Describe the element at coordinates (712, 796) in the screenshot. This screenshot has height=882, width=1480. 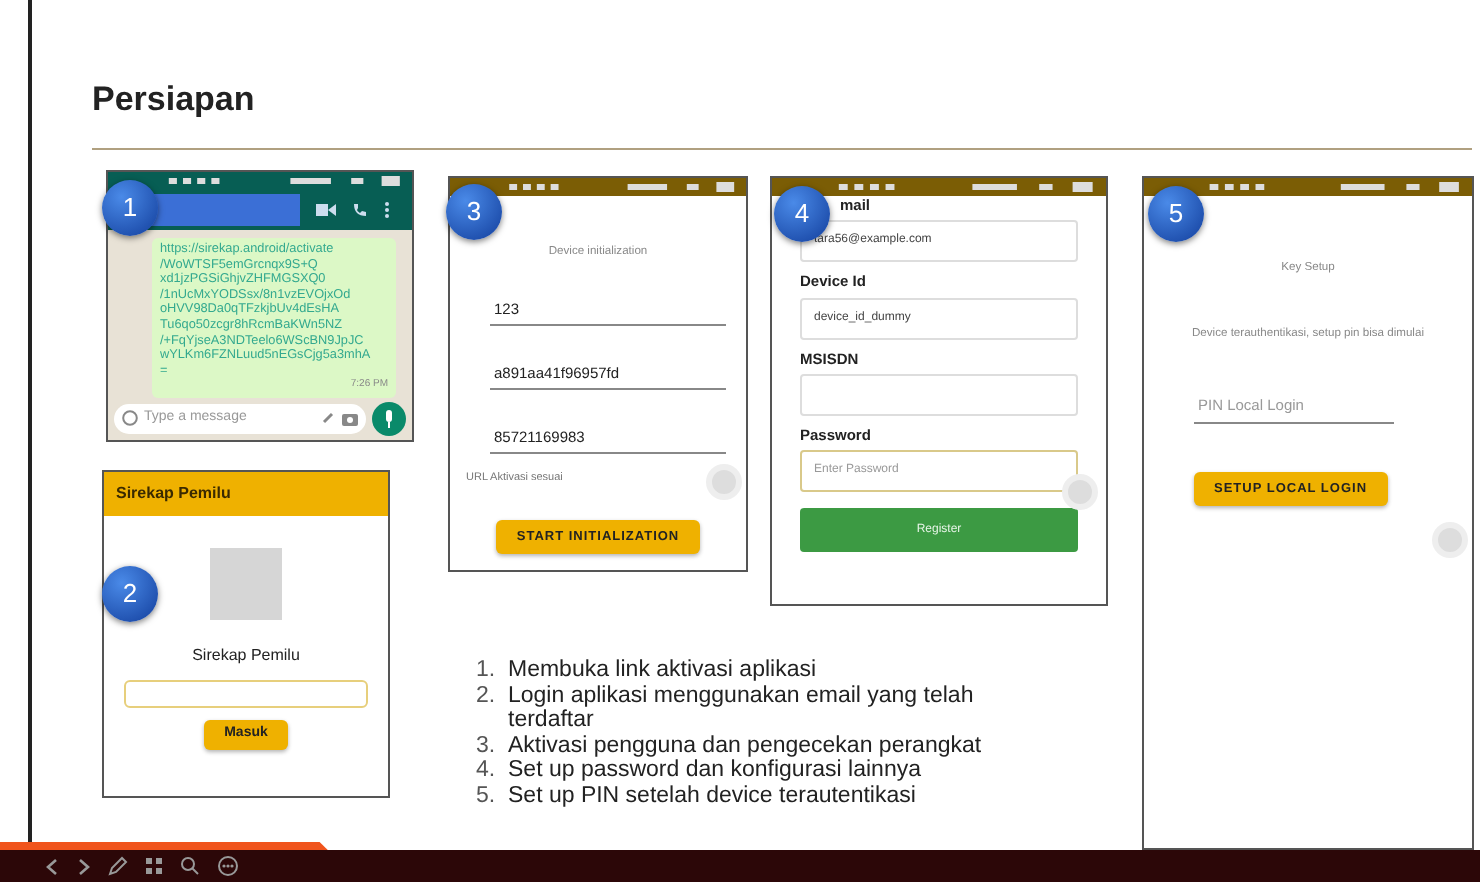
I see `list-item-text: Set up PIN setelah device terautentikasi` at that location.